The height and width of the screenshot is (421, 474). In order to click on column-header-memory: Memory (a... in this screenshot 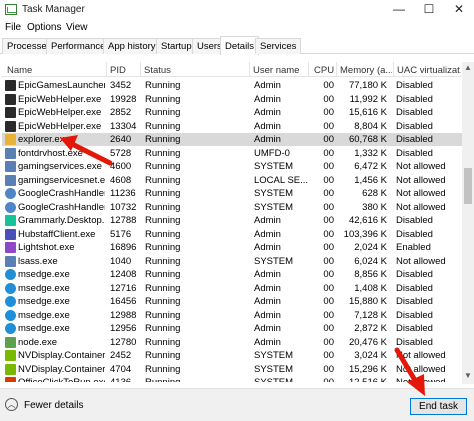, I will do `click(366, 70)`.